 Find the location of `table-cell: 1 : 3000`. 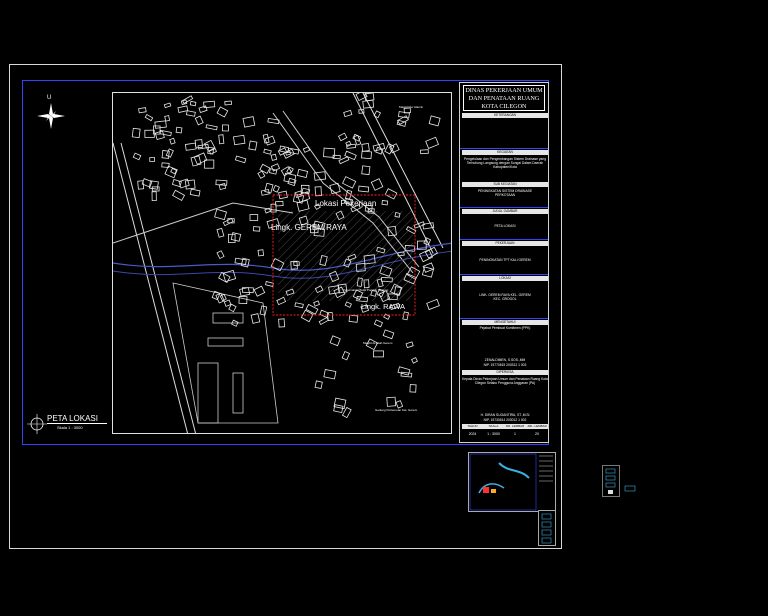

table-cell: 1 : 3000 is located at coordinates (493, 434).